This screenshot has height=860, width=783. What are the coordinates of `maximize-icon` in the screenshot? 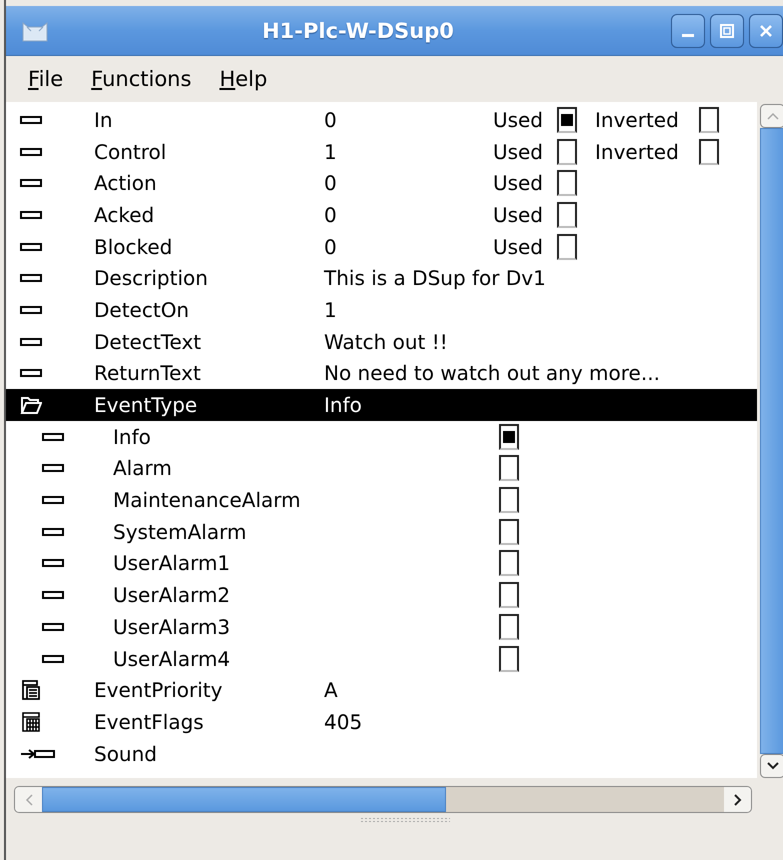 It's located at (727, 30).